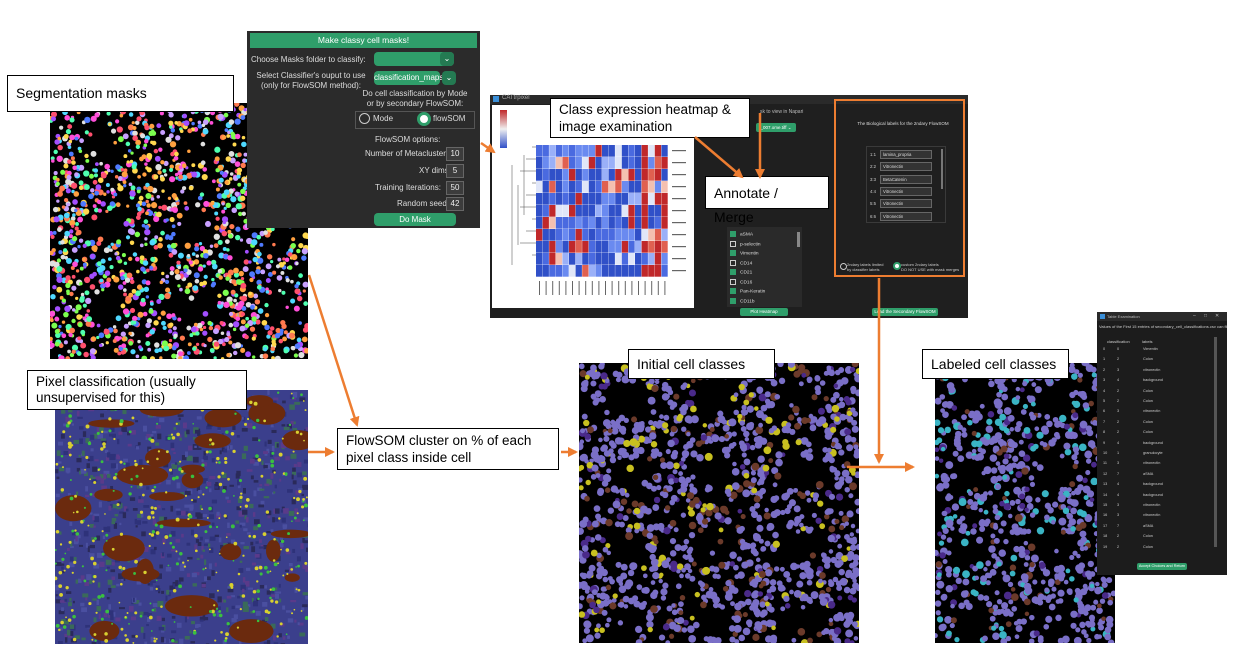 The width and height of the screenshot is (1242, 671). What do you see at coordinates (741, 273) in the screenshot?
I see `marker-item: CD21` at bounding box center [741, 273].